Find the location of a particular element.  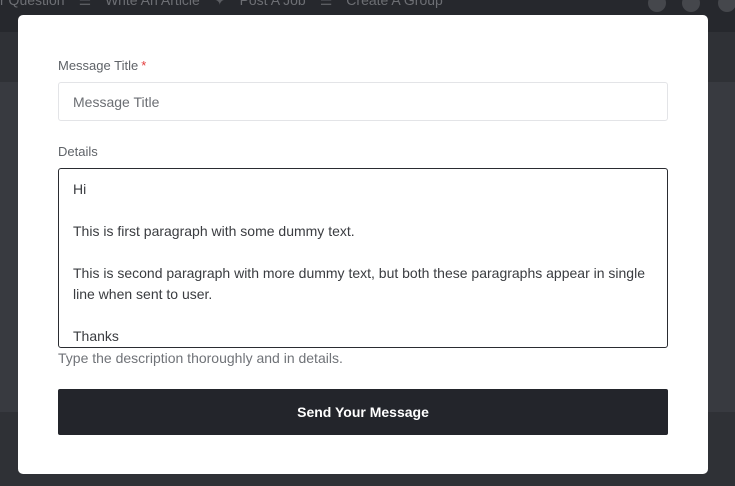

message-title-label-text: Message Title is located at coordinates (98, 65).